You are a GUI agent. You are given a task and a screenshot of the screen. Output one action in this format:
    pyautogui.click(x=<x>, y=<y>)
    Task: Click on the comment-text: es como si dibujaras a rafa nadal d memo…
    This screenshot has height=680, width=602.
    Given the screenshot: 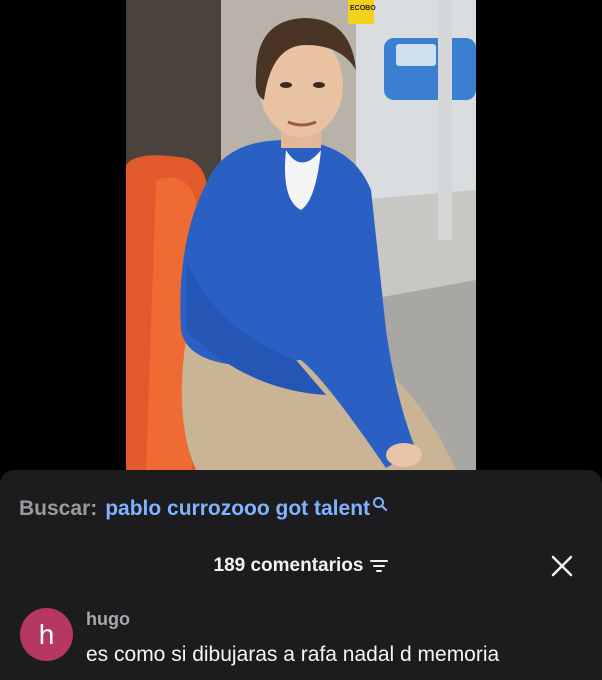 What is the action you would take?
    pyautogui.click(x=293, y=654)
    